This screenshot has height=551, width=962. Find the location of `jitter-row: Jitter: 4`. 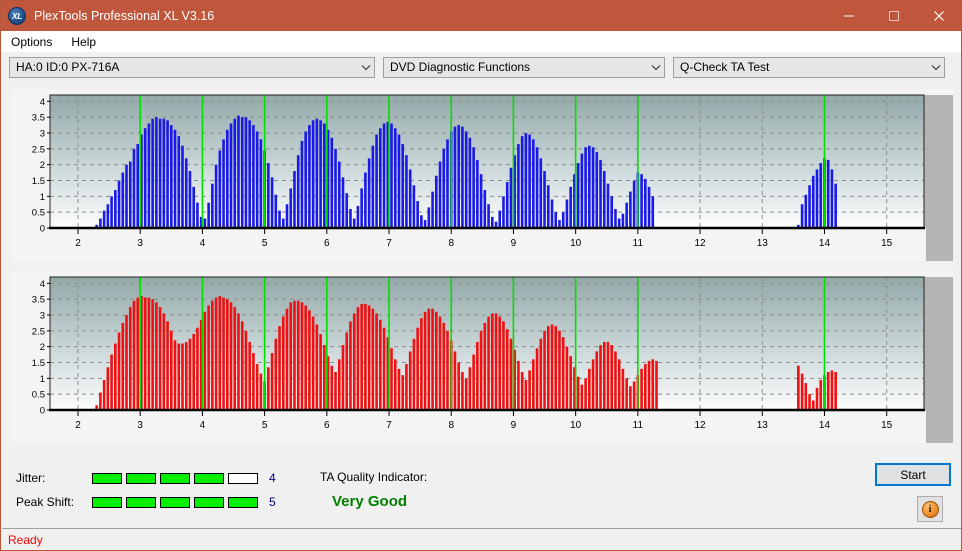

jitter-row: Jitter: 4 is located at coordinates (146, 478).